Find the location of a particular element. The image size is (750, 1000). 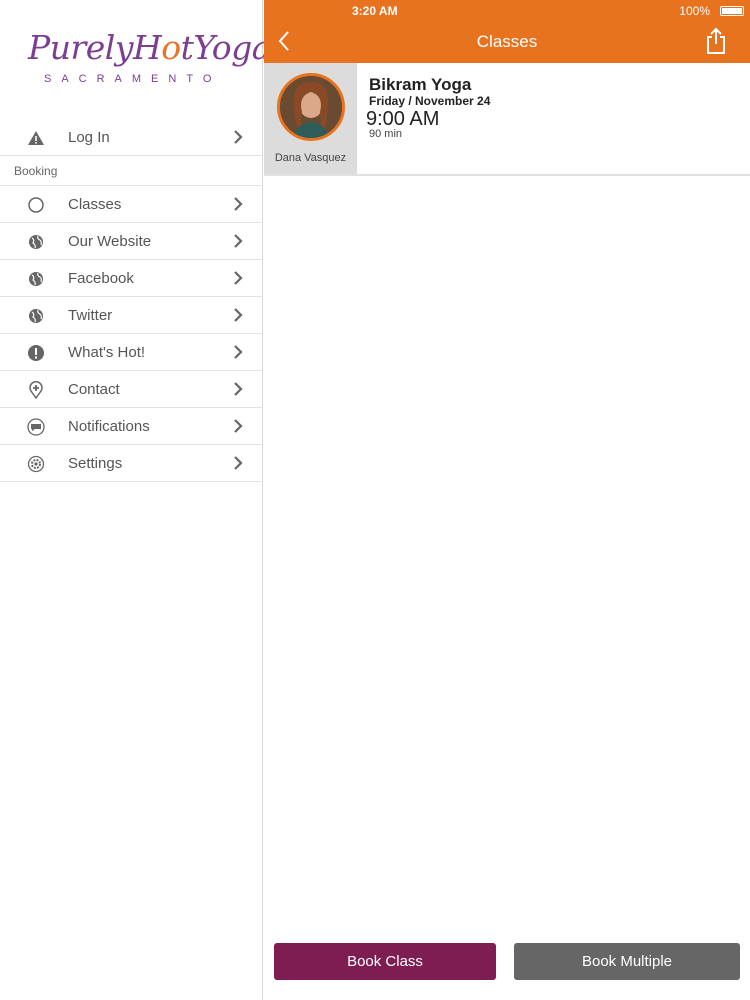

sidebar-item-facebook: Facebook is located at coordinates (131, 278).